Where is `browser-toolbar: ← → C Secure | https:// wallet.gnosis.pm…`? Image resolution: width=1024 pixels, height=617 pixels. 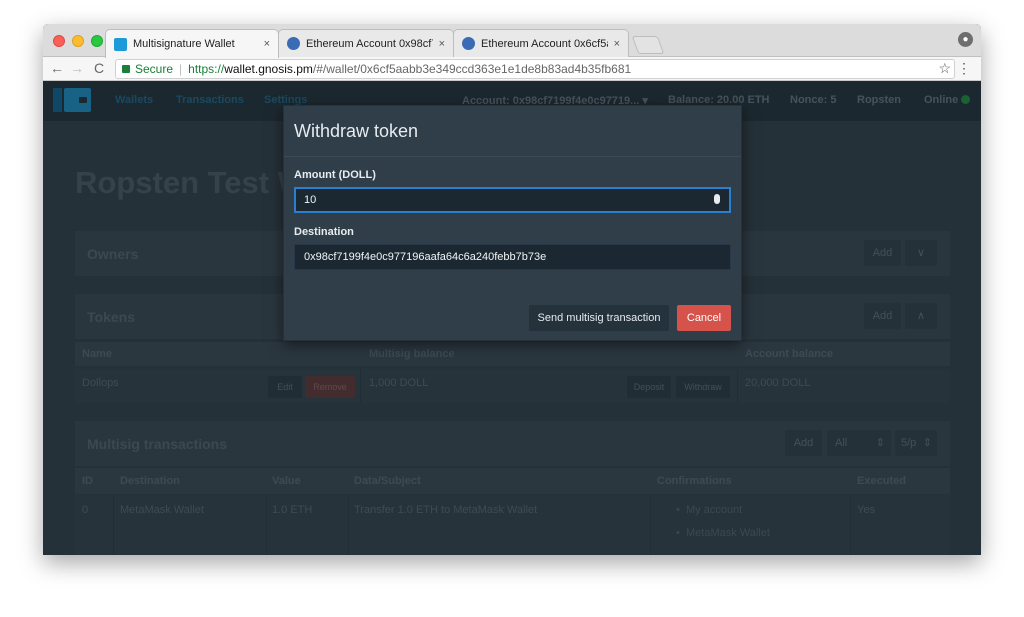 browser-toolbar: ← → C Secure | https:// wallet.gnosis.pm… is located at coordinates (512, 69).